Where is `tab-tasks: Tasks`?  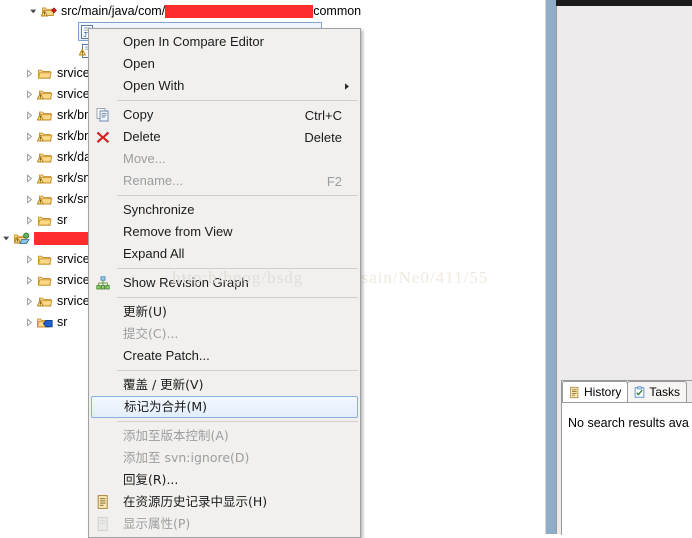 tab-tasks: Tasks is located at coordinates (657, 391).